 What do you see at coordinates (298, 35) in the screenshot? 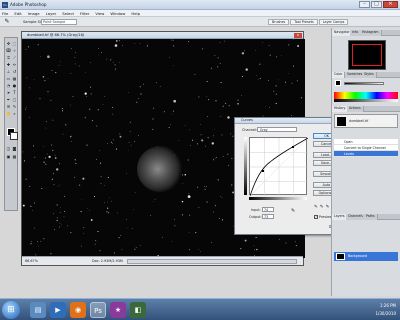
I see `document-close-button: x` at bounding box center [298, 35].